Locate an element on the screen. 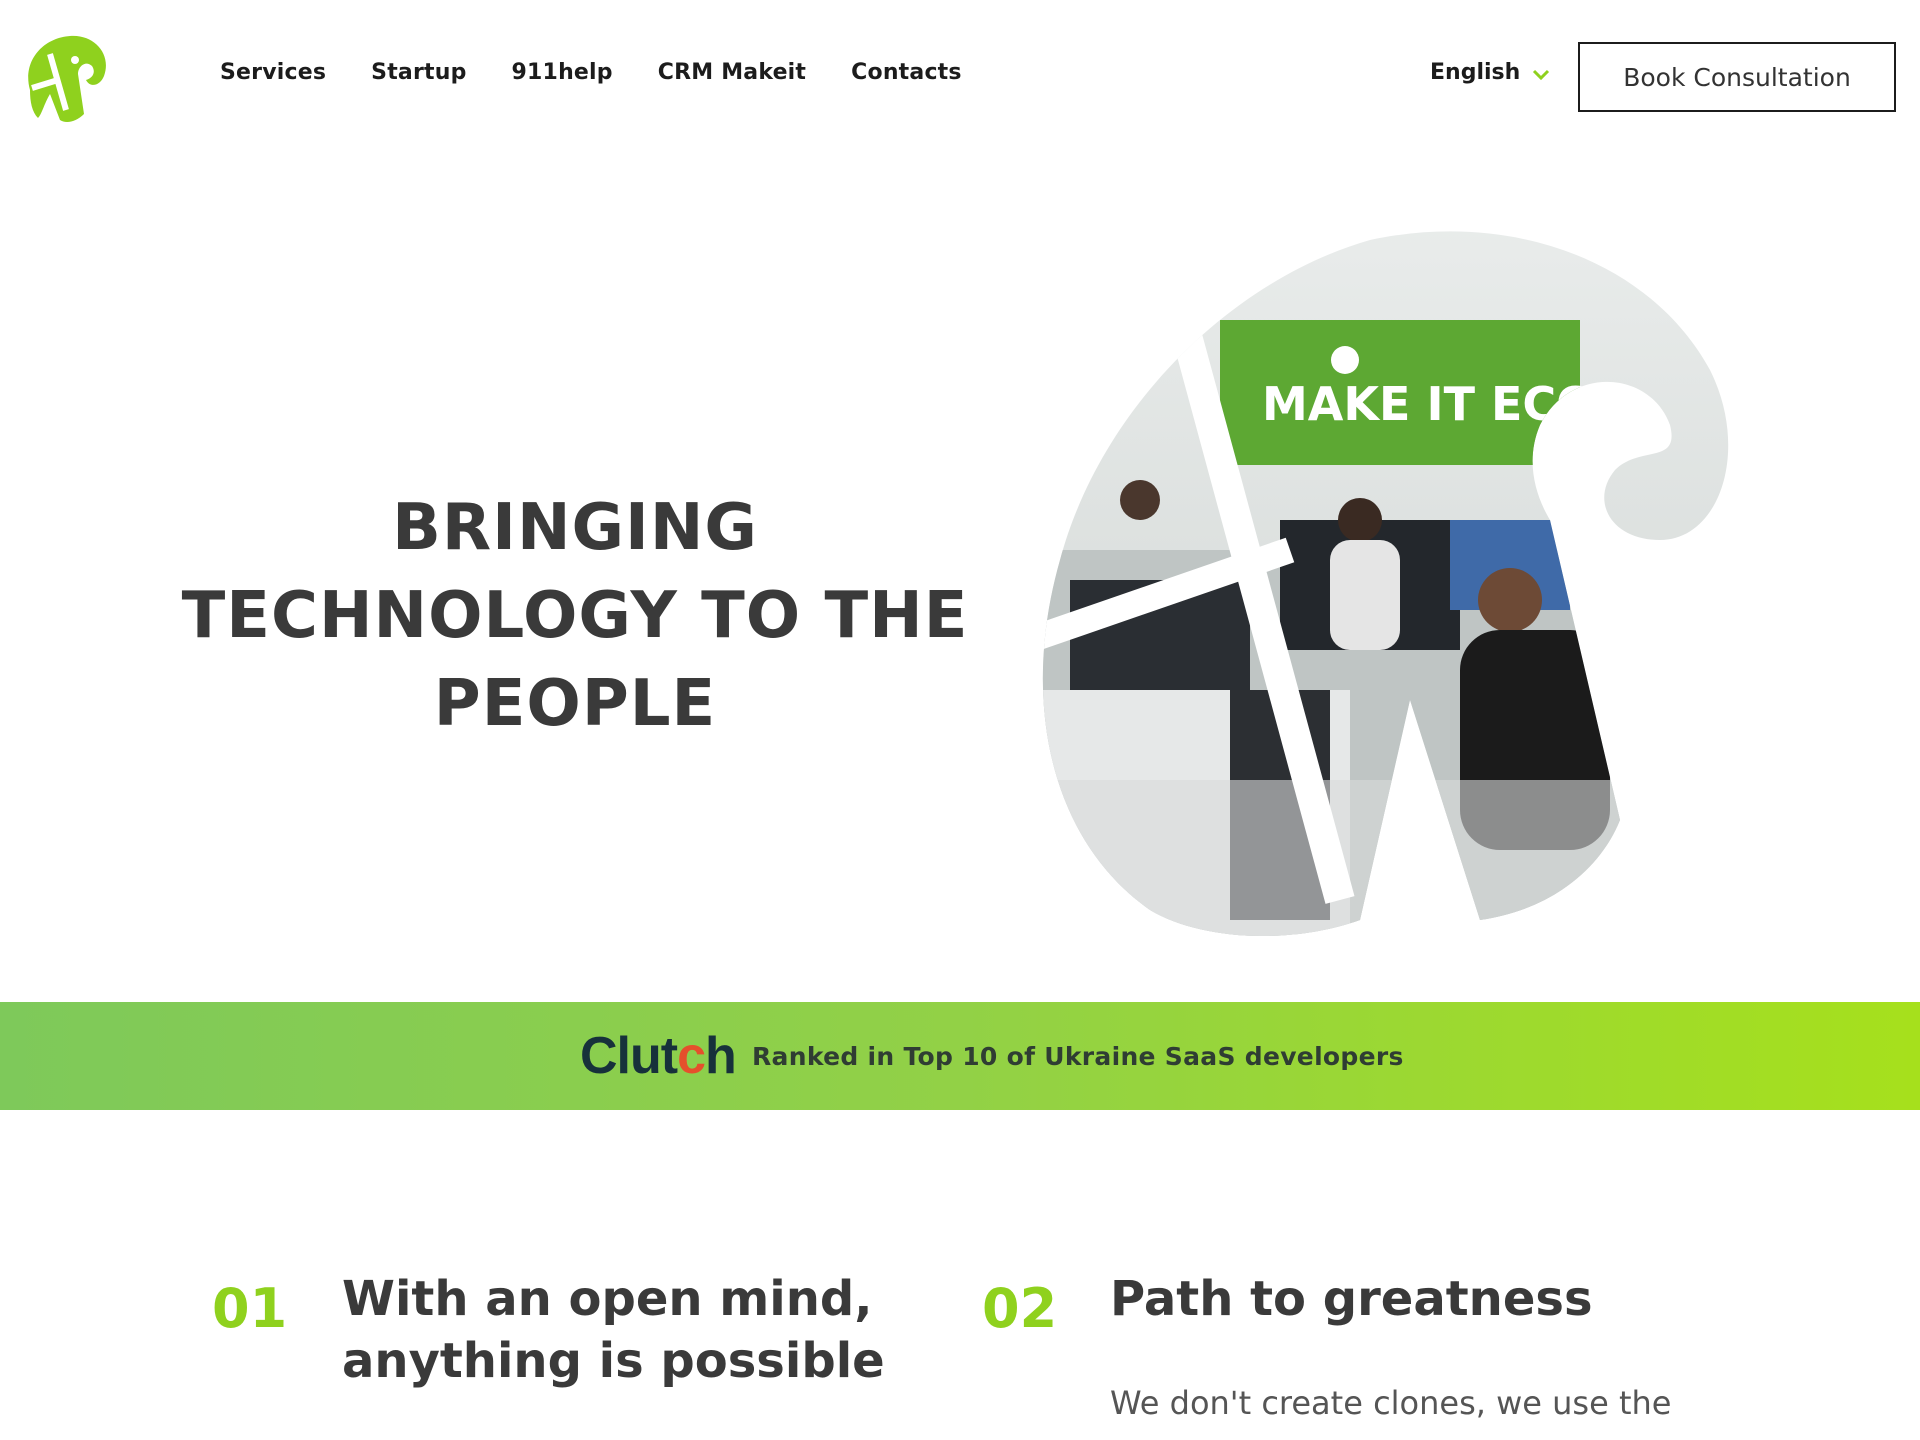 Image resolution: width=1920 pixels, height=1440 pixels. hero-title-line: PEOPLE is located at coordinates (575, 704).